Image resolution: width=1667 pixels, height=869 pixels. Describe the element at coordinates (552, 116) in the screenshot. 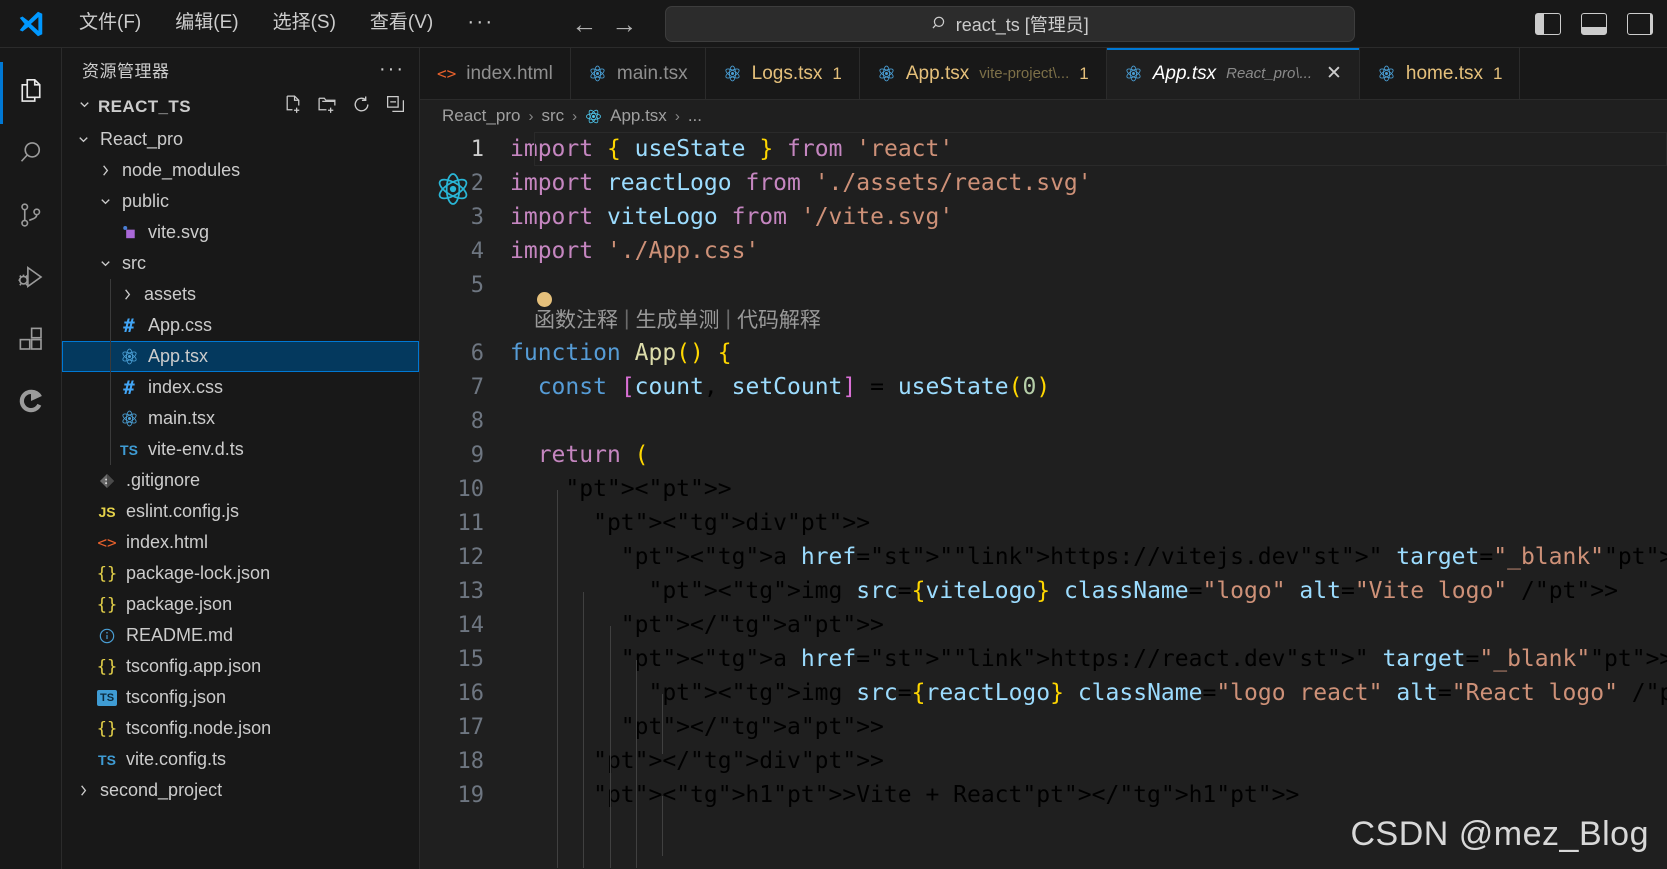

I see `breadcrumb-item-1: src` at that location.